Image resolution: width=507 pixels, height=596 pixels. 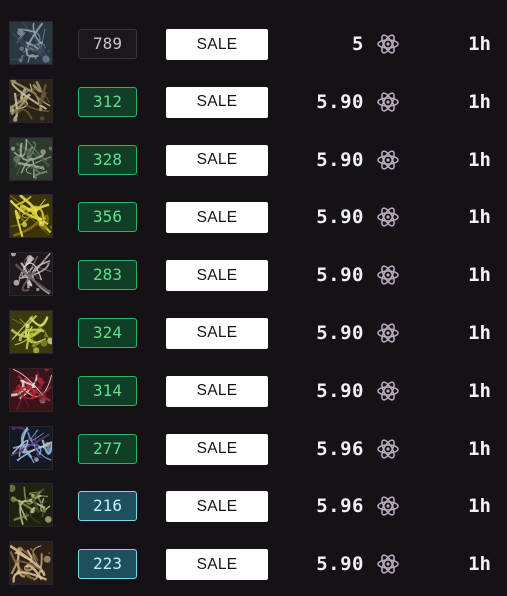 I want to click on listing-row: 789 SALE 5 1h, so click(x=253, y=44).